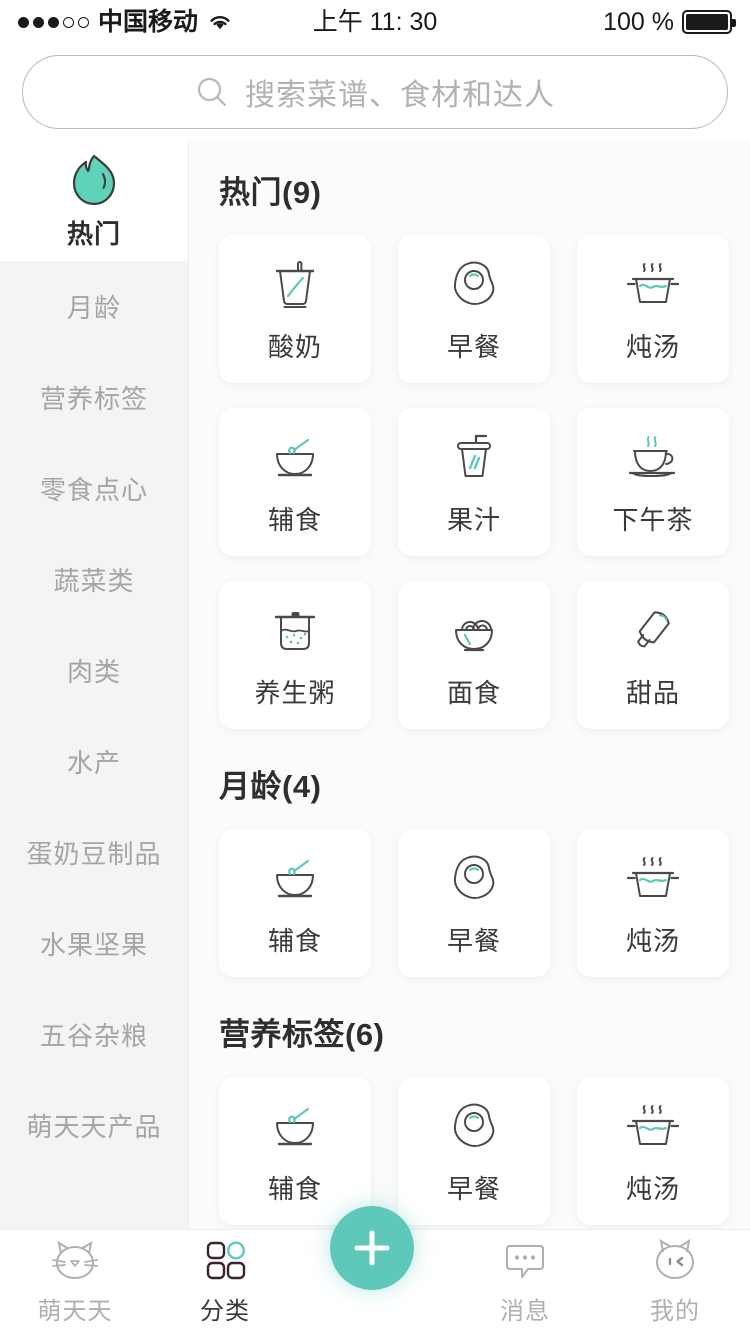 Image resolution: width=750 pixels, height=1334 pixels. I want to click on category-card-noodles: 面食, so click(474, 655).